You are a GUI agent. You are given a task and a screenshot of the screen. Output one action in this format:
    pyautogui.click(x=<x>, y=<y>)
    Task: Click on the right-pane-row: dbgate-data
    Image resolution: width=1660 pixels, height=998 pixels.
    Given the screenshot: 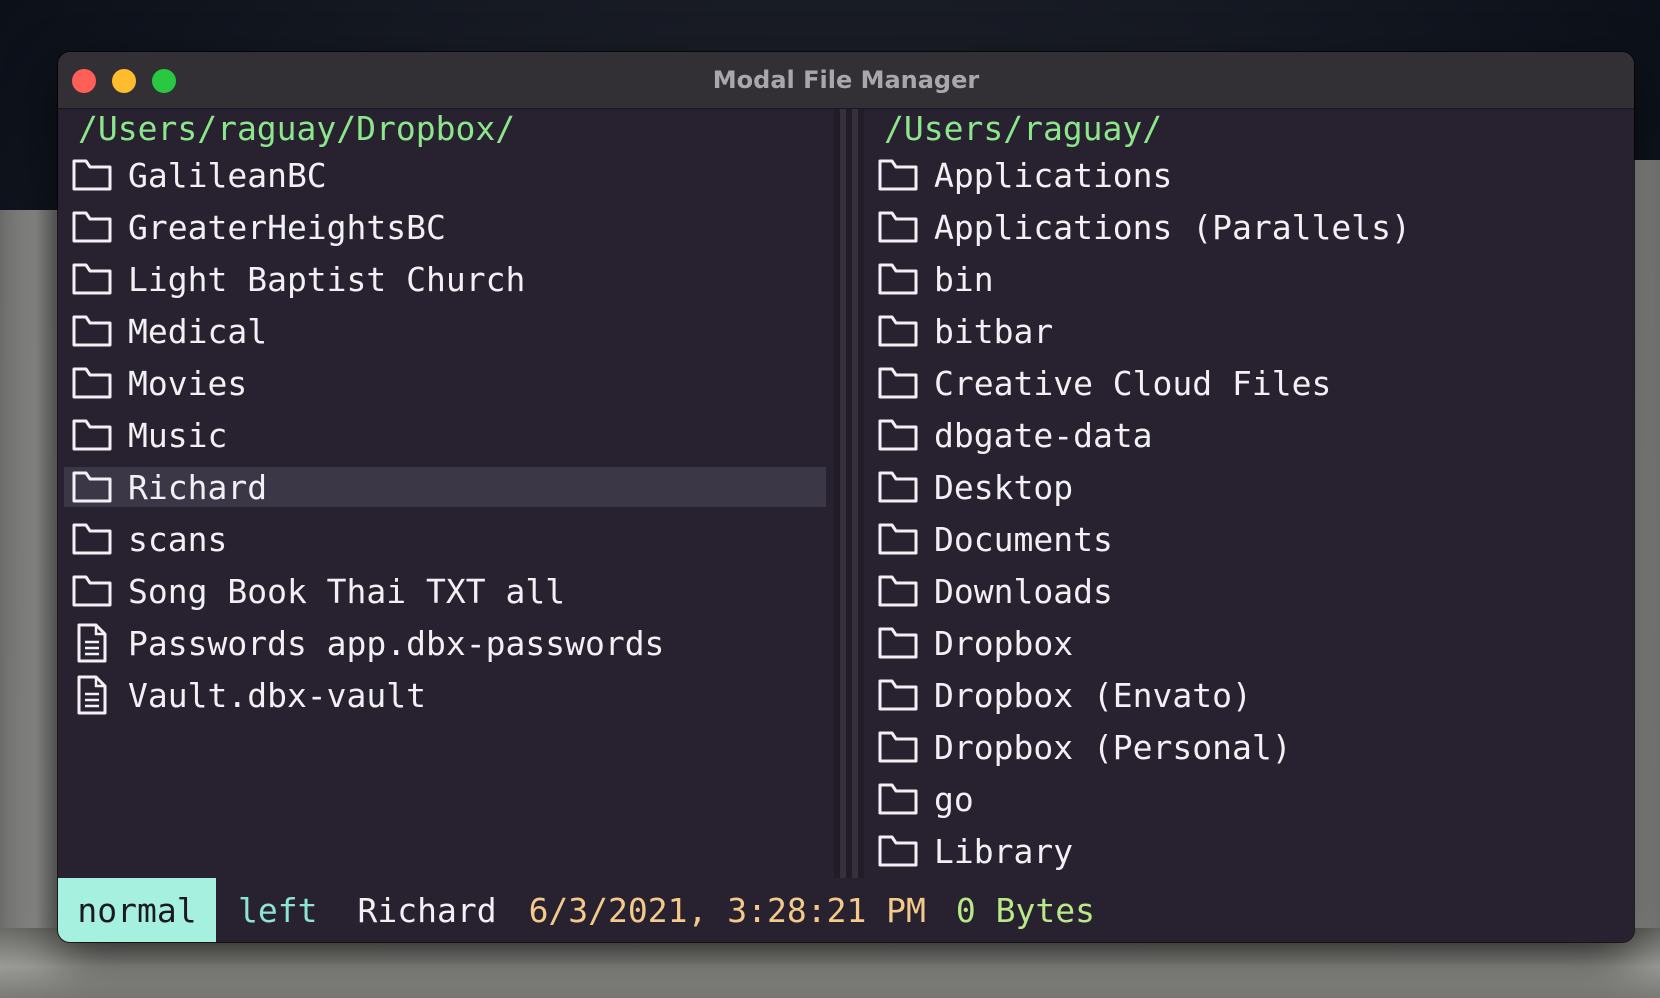 What is the action you would take?
    pyautogui.click(x=1249, y=435)
    